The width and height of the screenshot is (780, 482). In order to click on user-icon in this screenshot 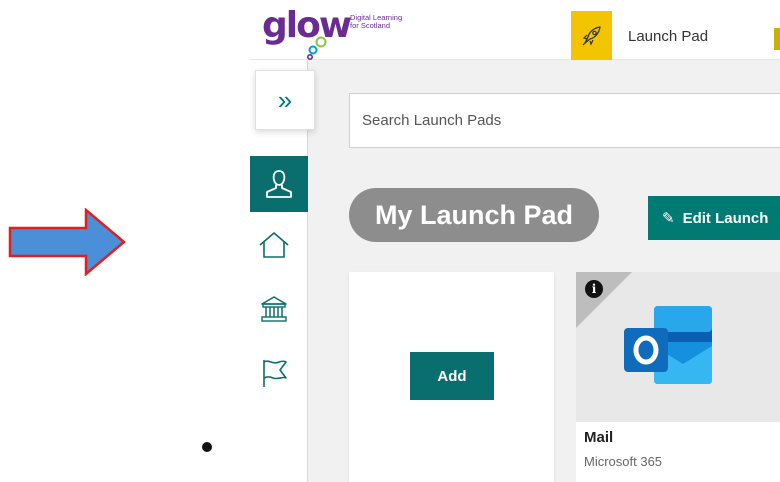, I will do `click(279, 184)`.